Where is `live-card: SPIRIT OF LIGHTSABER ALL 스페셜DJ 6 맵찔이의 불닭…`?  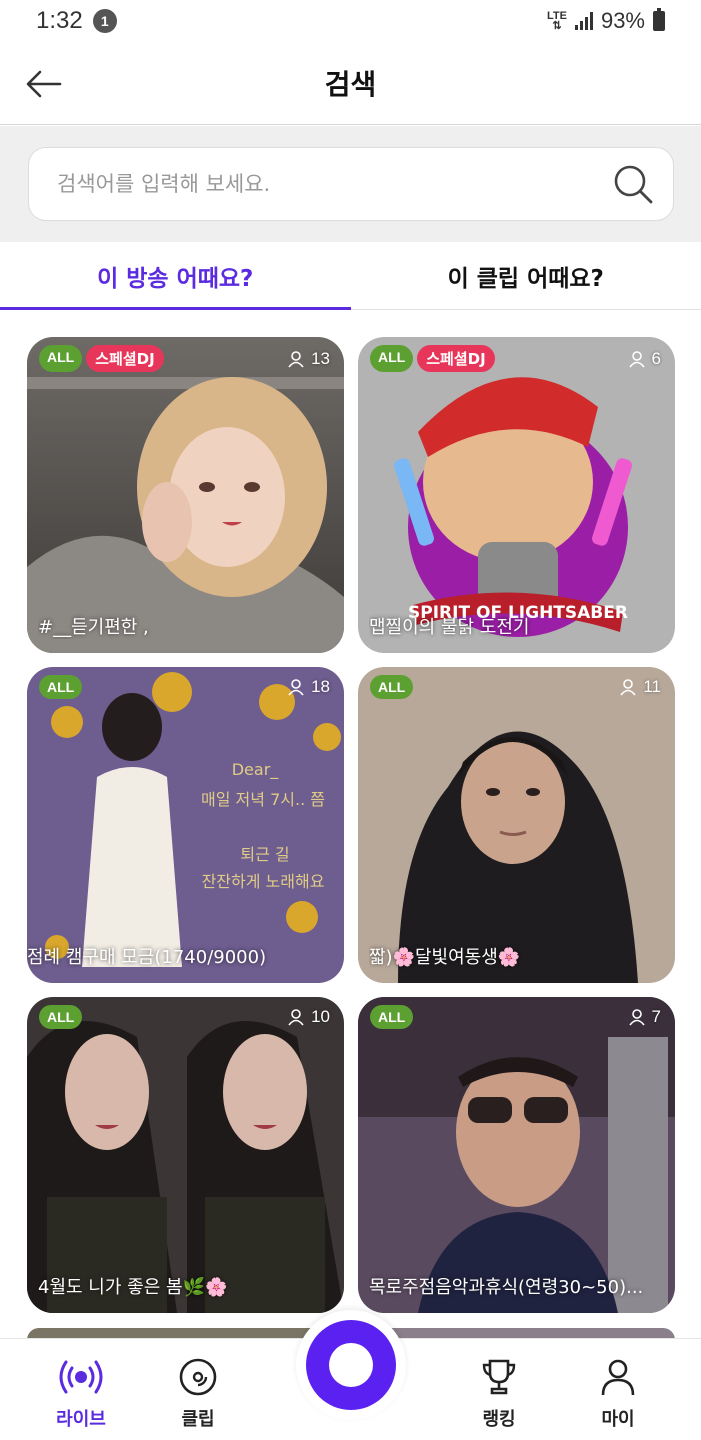 live-card: SPIRIT OF LIGHTSABER ALL 스페셜DJ 6 맵찔이의 불닭… is located at coordinates (516, 495).